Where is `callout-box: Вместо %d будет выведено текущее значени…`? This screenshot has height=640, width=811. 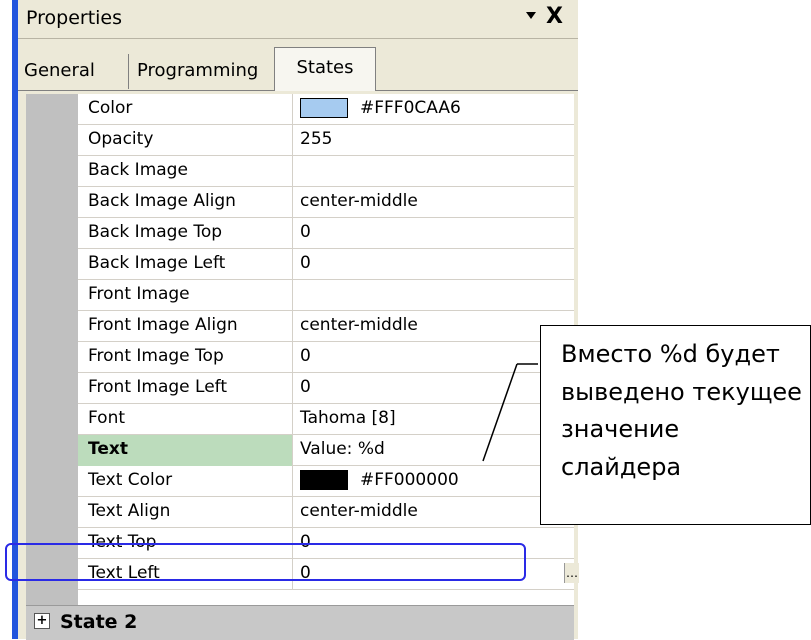
callout-box: Вместо %d будет выведено текущее значени… is located at coordinates (675, 425).